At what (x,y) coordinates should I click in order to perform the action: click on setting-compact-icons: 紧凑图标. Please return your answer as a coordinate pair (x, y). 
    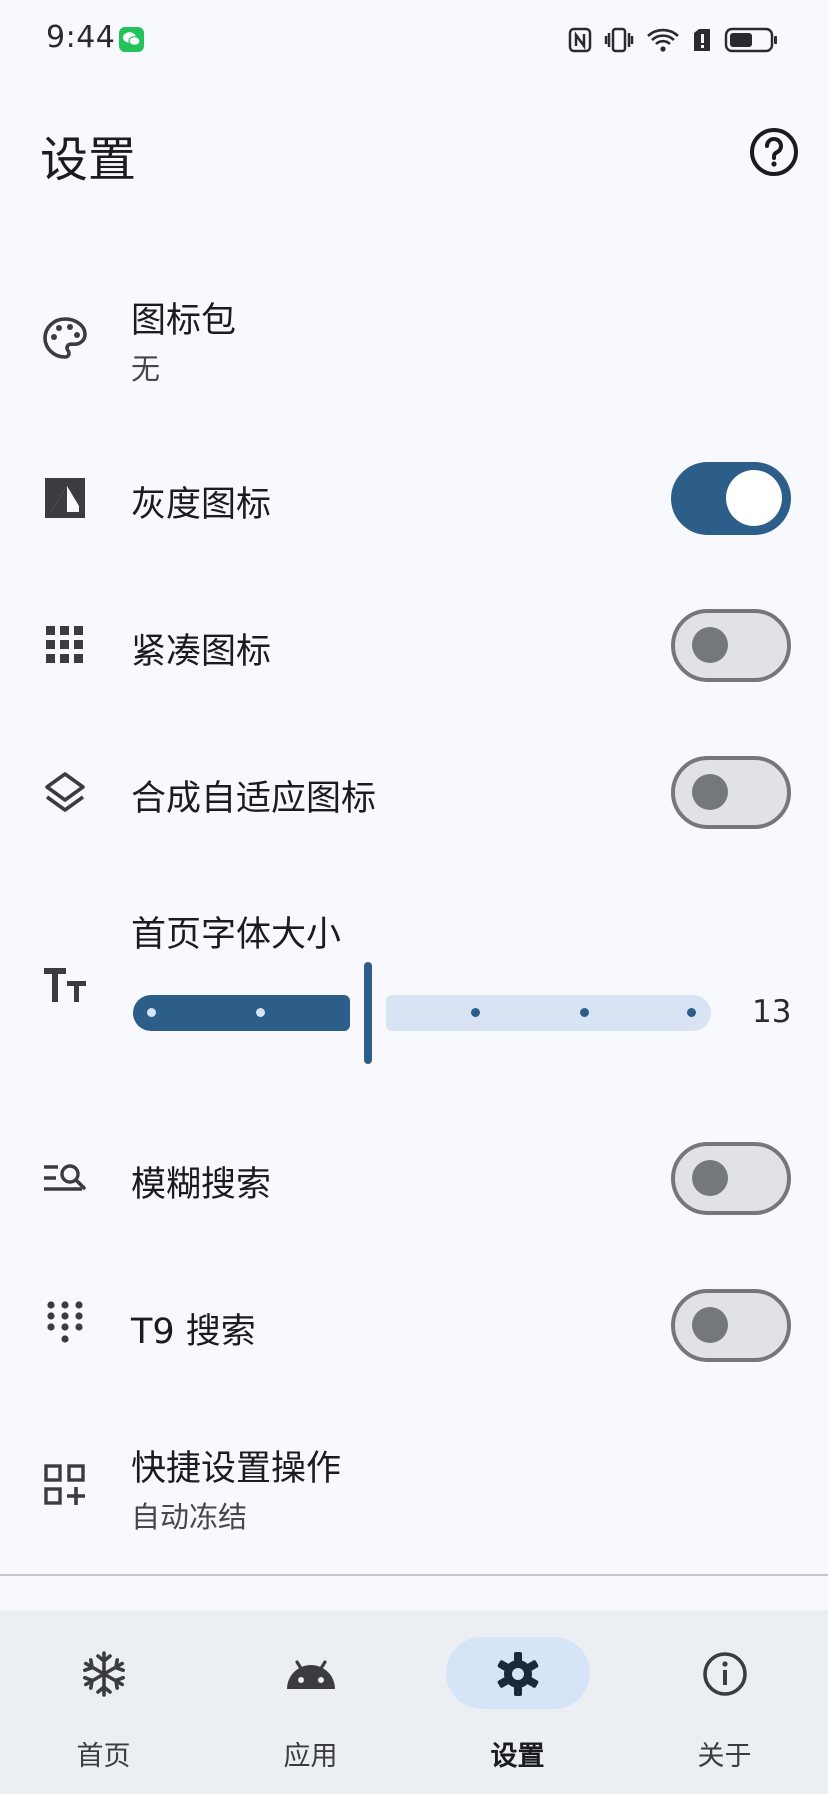
    Looking at the image, I should click on (414, 647).